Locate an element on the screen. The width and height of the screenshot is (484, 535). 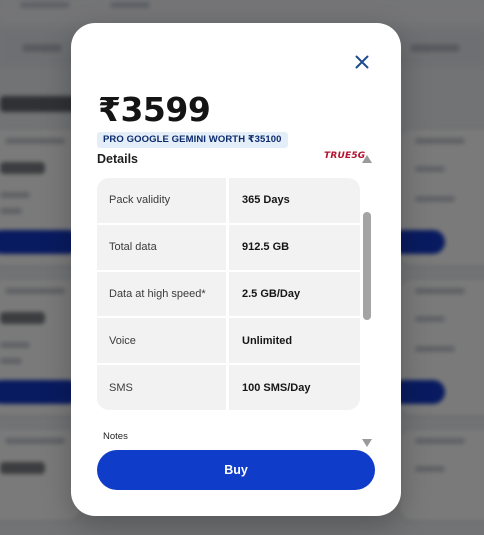
detail-label: Voice is located at coordinates (161, 341).